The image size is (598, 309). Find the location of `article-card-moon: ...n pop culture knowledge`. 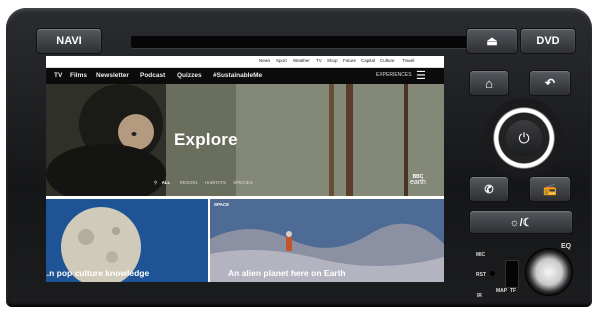

article-card-moon: ...n pop culture knowledge is located at coordinates (127, 240).